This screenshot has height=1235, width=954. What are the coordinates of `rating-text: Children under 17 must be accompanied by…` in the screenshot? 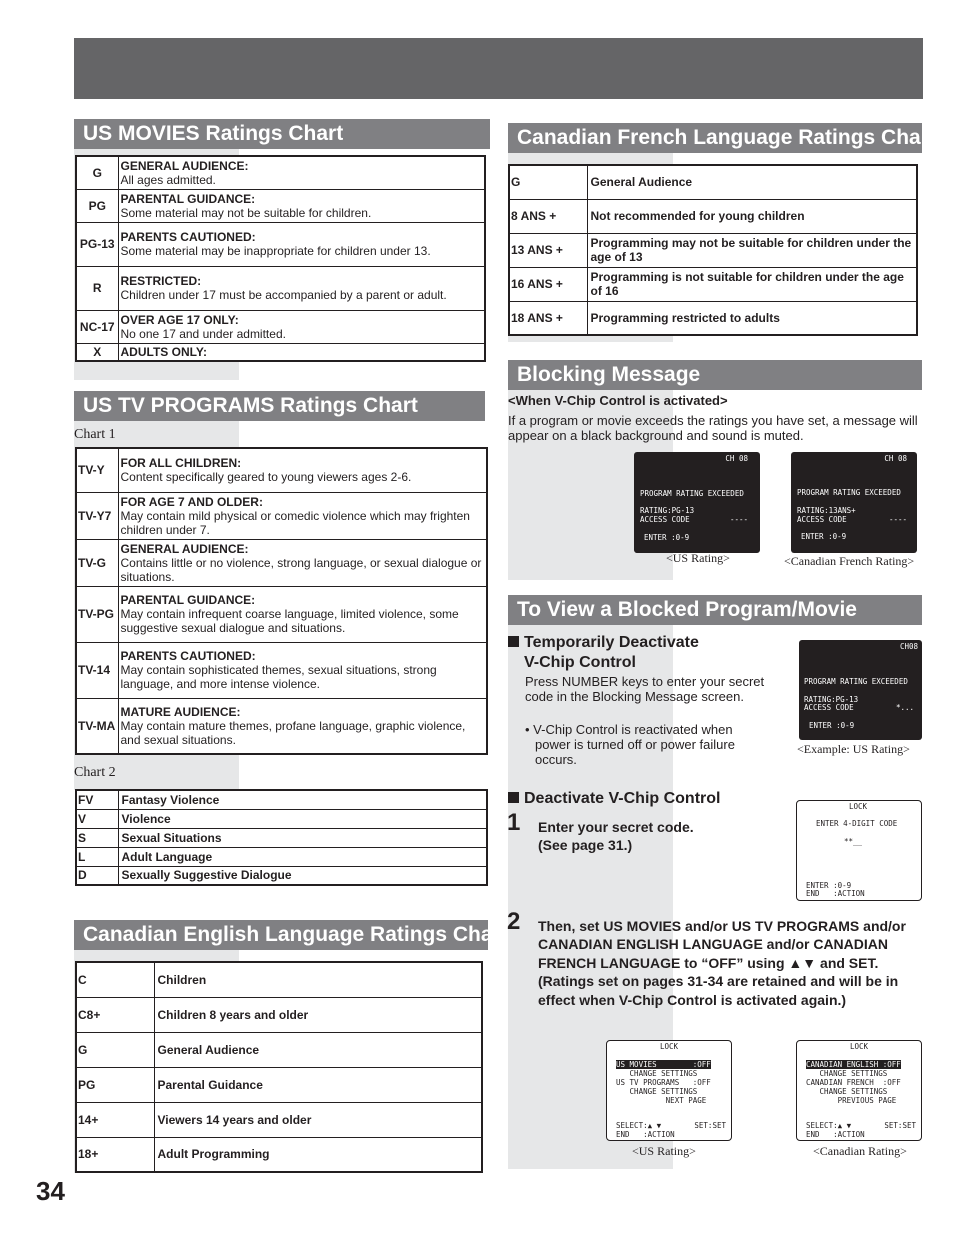 It's located at (283, 295).